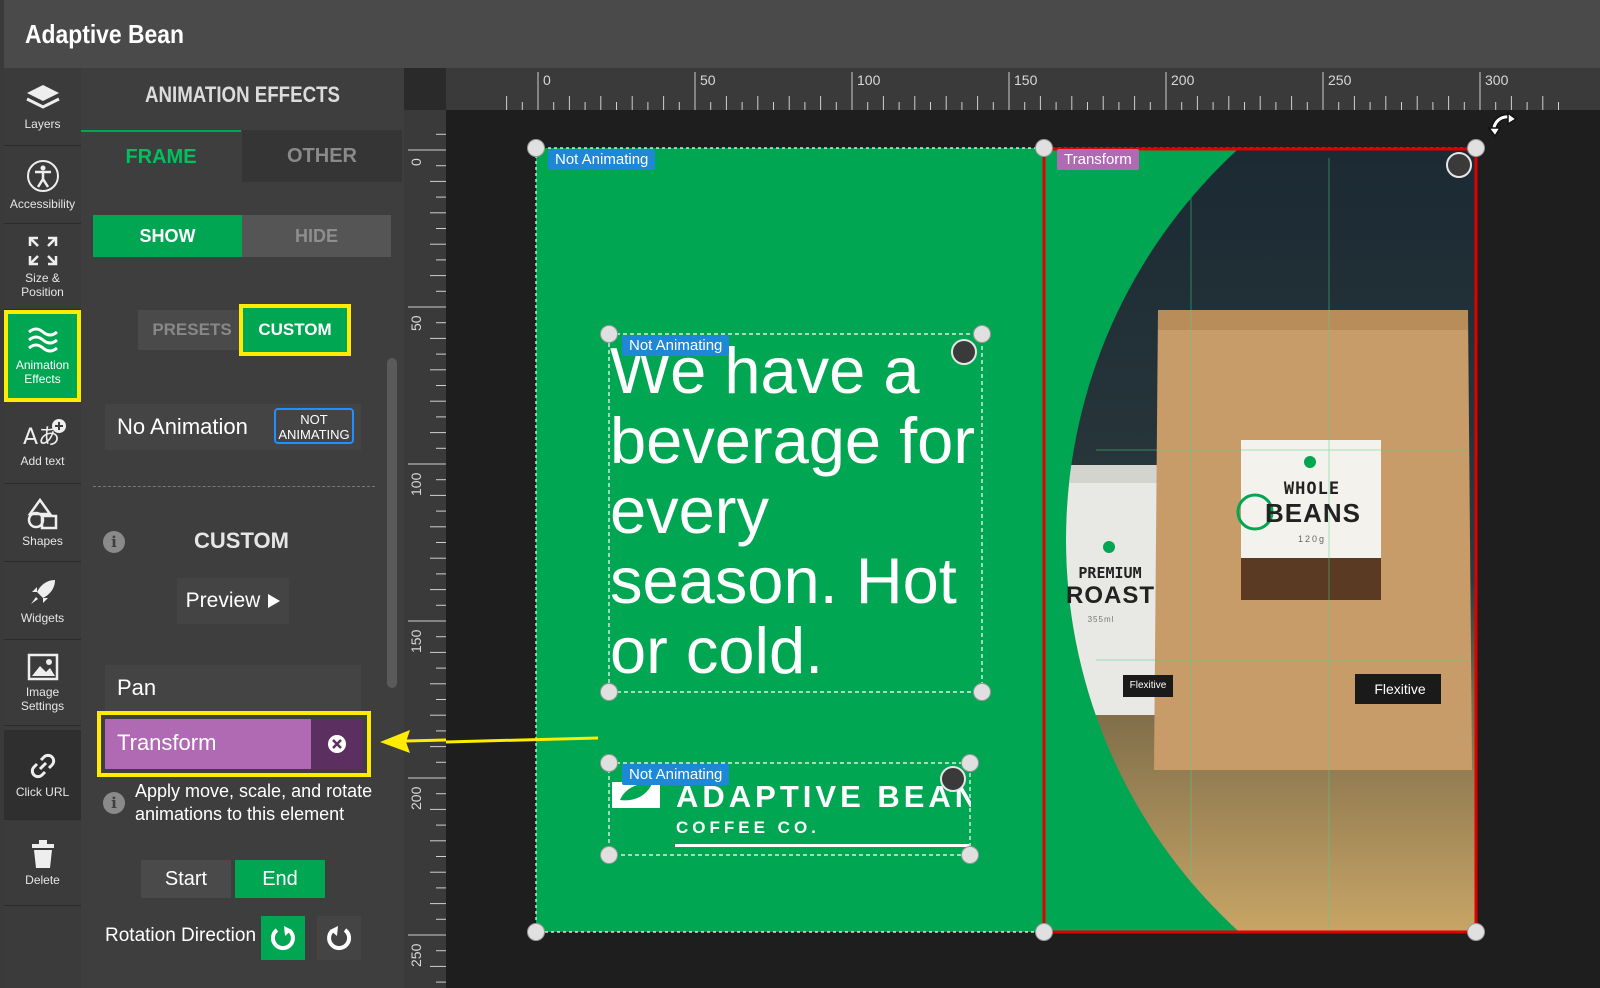 The height and width of the screenshot is (988, 1600). I want to click on rail-label: Shapes, so click(42, 540).